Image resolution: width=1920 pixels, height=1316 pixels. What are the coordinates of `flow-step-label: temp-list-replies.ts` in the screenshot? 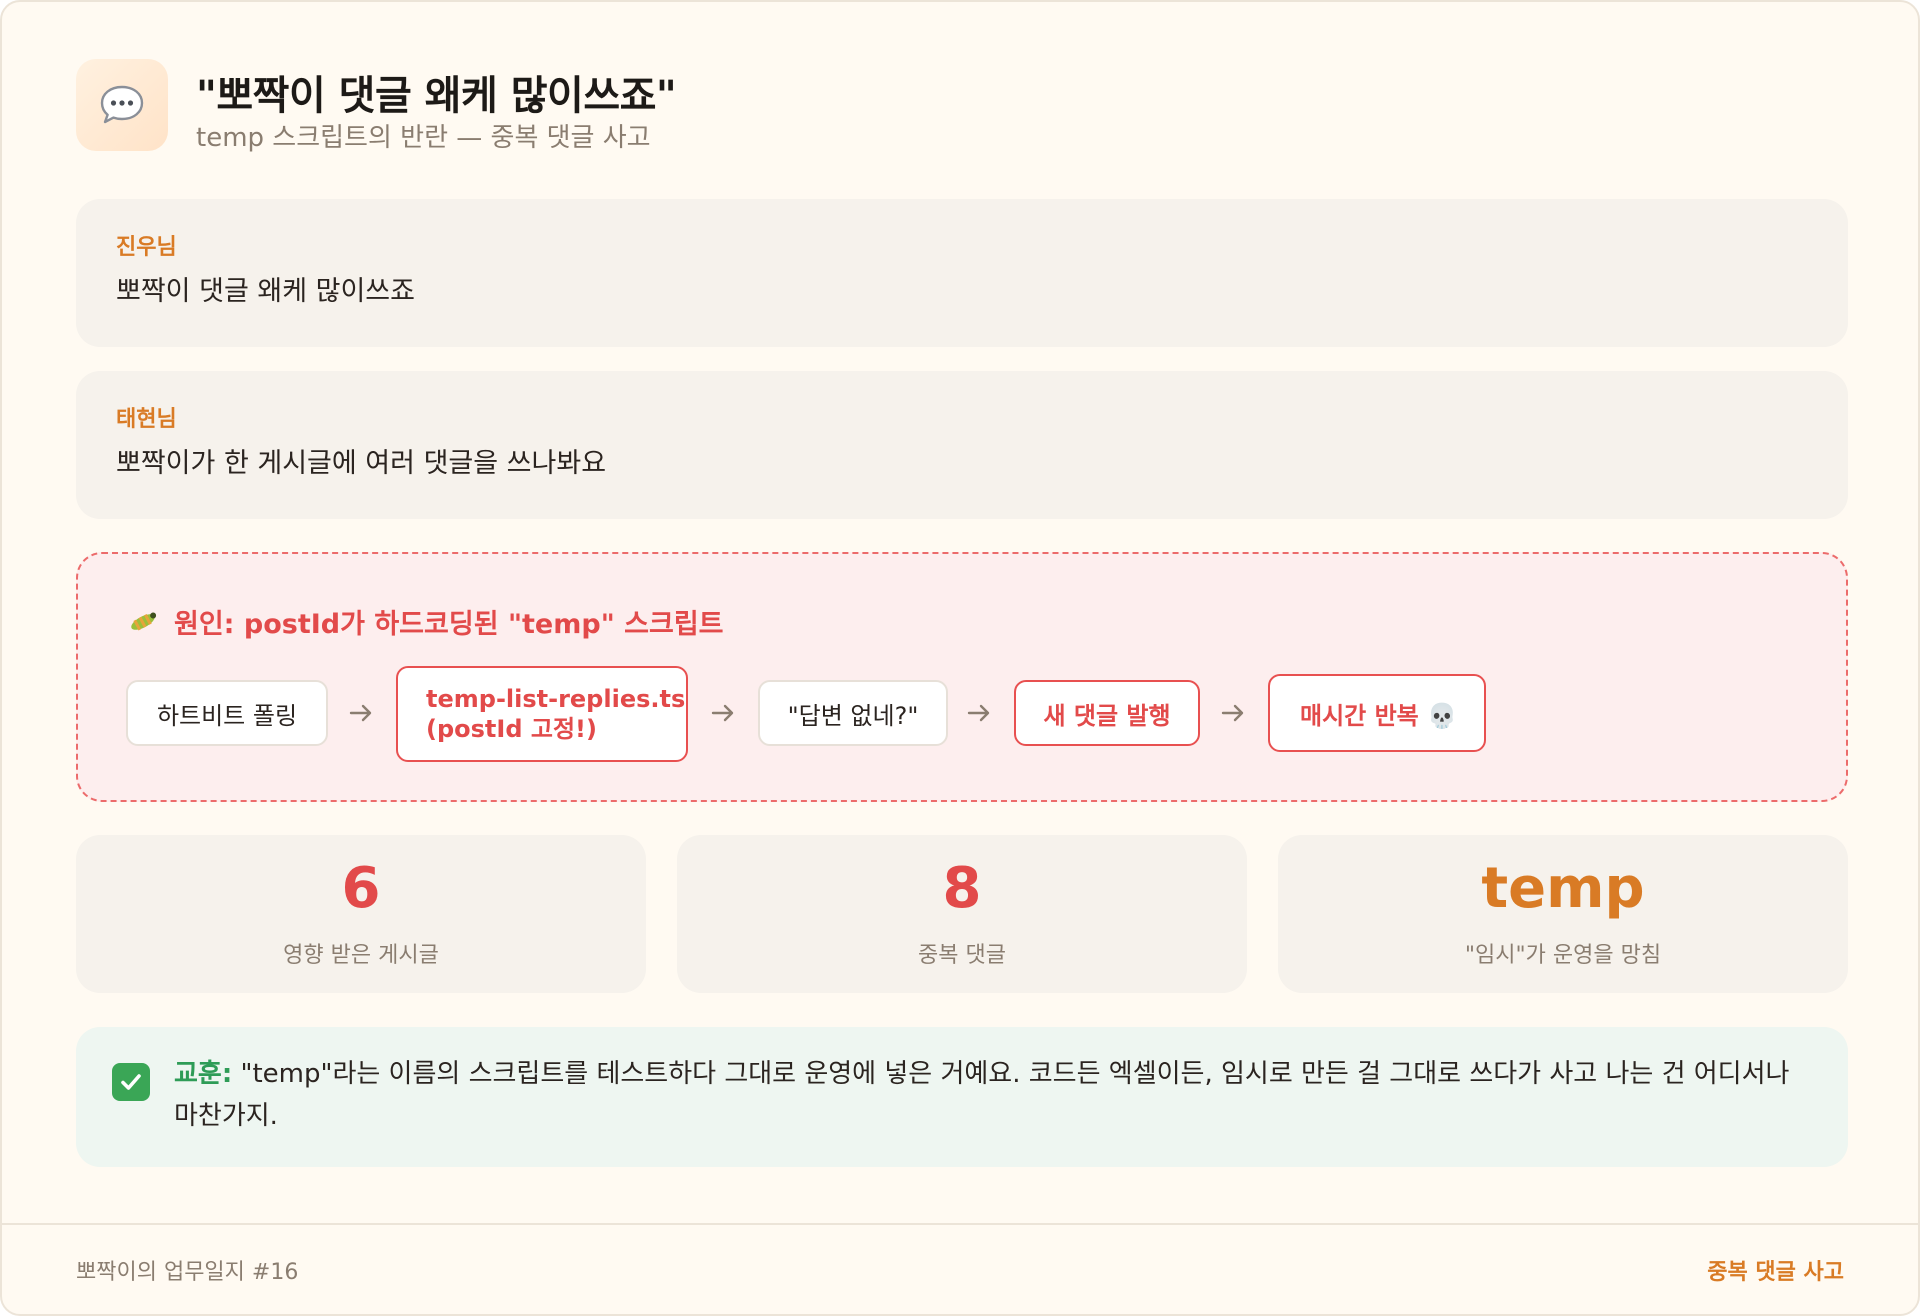 It's located at (556, 699).